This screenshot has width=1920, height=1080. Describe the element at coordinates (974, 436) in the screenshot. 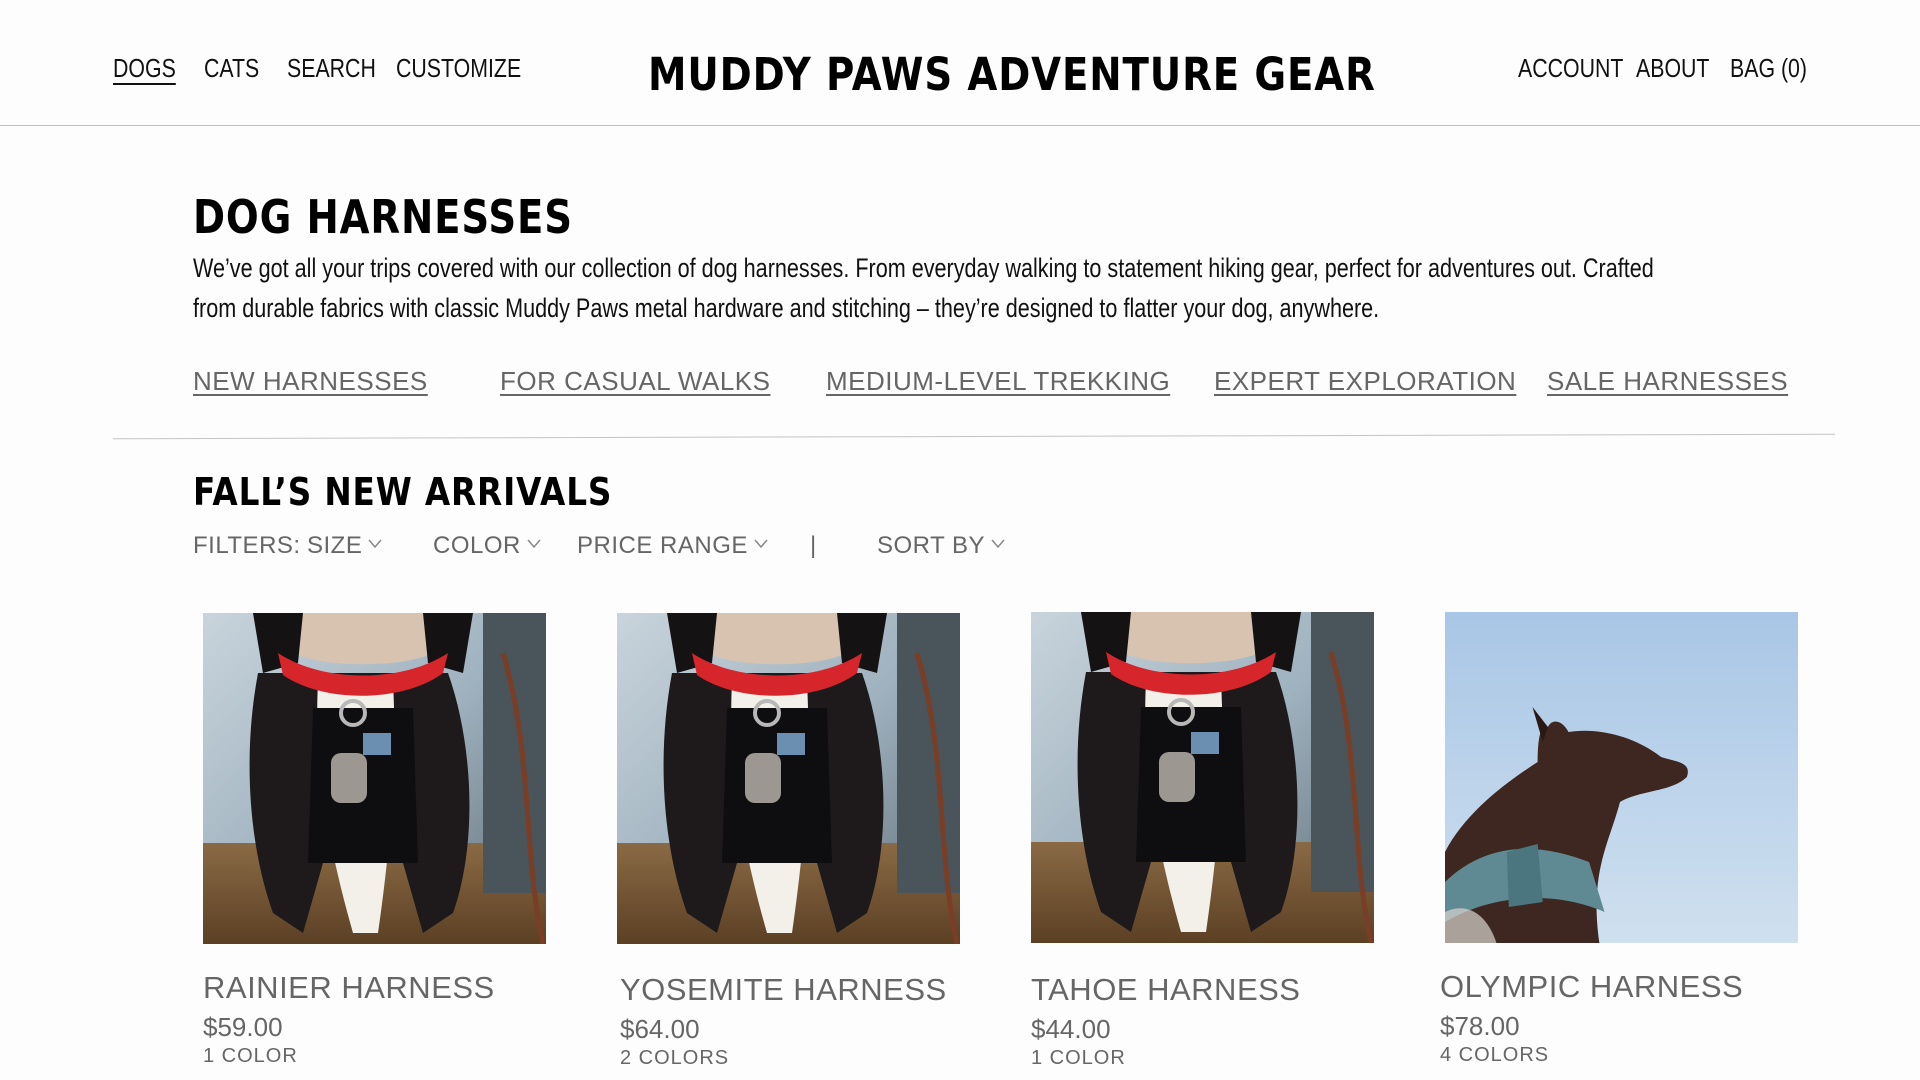

I see `section-divider` at that location.